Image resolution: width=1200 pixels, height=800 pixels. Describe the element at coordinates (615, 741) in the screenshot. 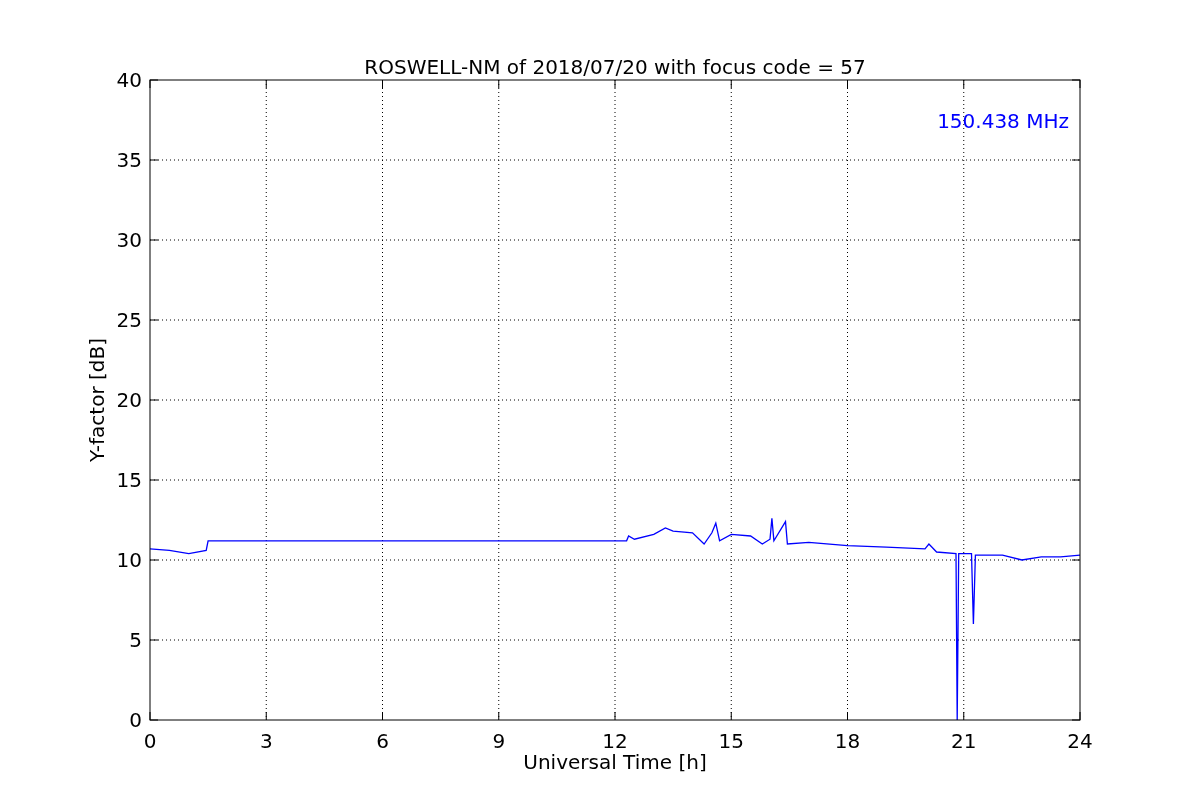

I see `x-tick-label: 12` at that location.